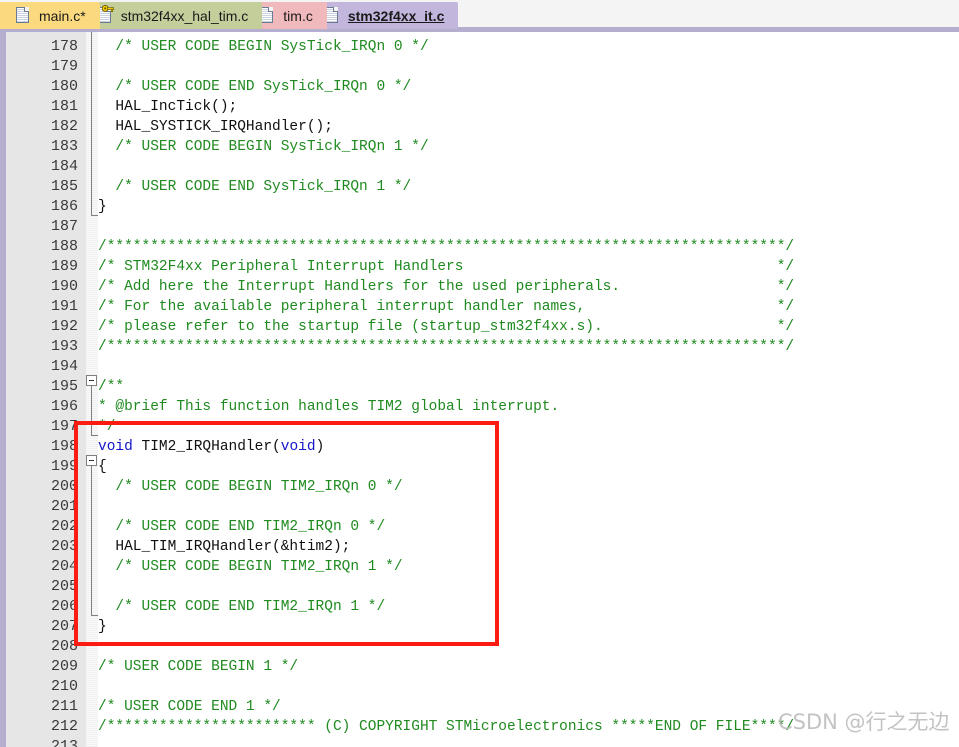 The image size is (959, 747). What do you see at coordinates (64, 386) in the screenshot?
I see `line-number: 195` at bounding box center [64, 386].